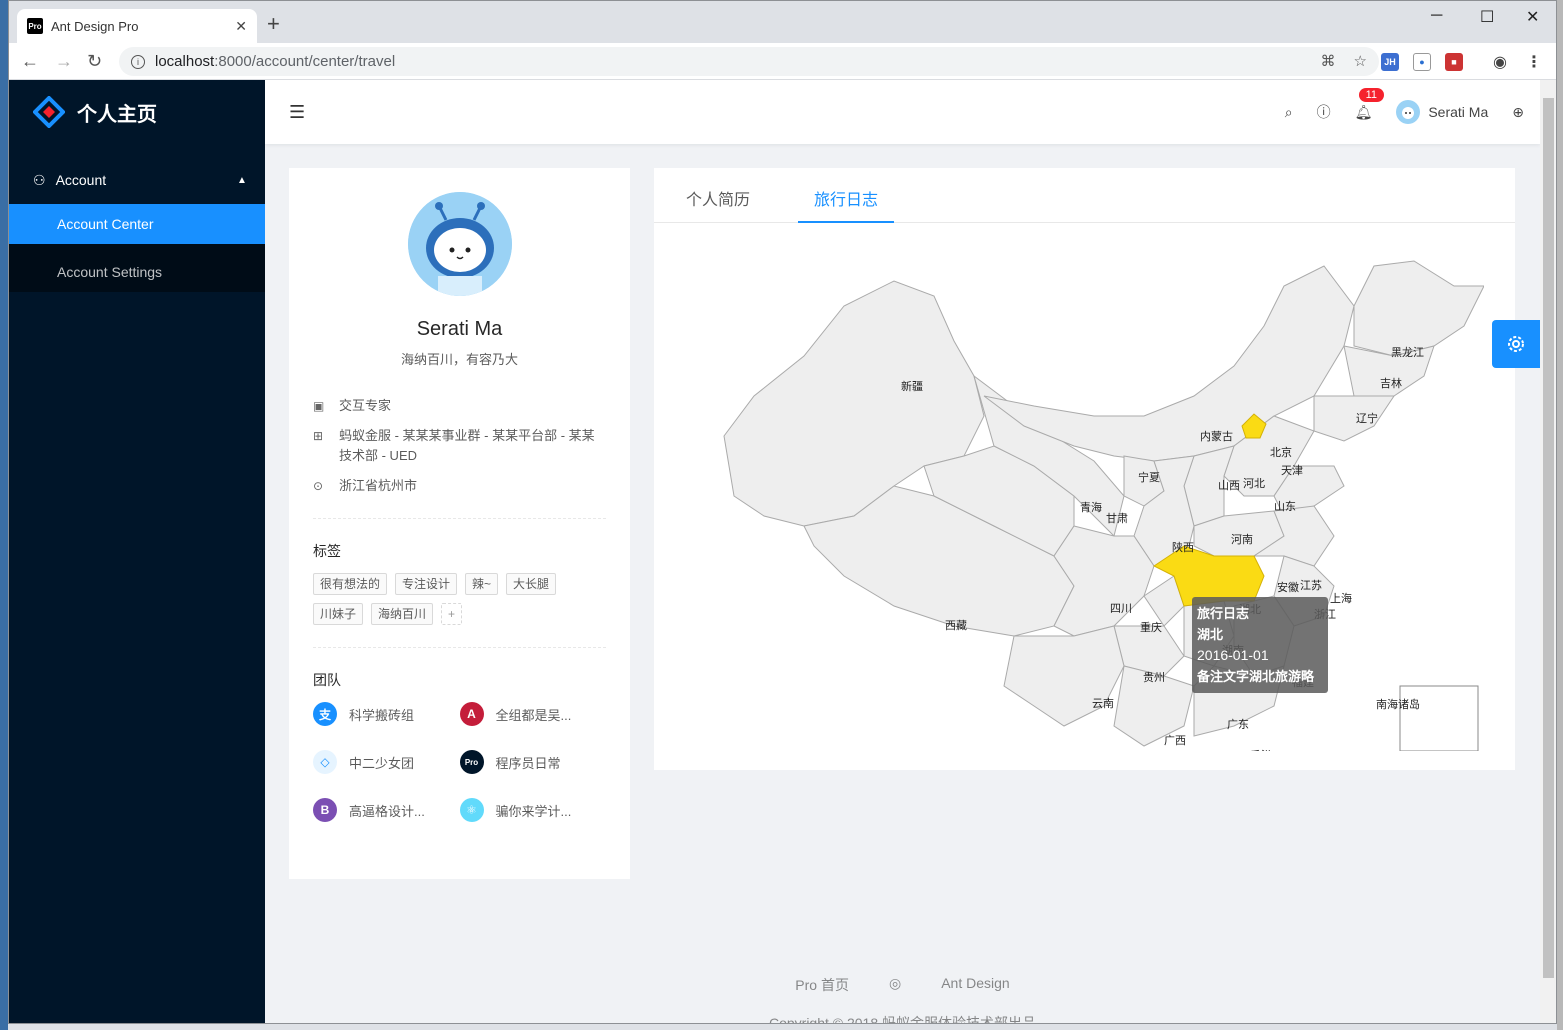 This screenshot has height=1030, width=1563. I want to click on tag: 川妹子, so click(338, 614).